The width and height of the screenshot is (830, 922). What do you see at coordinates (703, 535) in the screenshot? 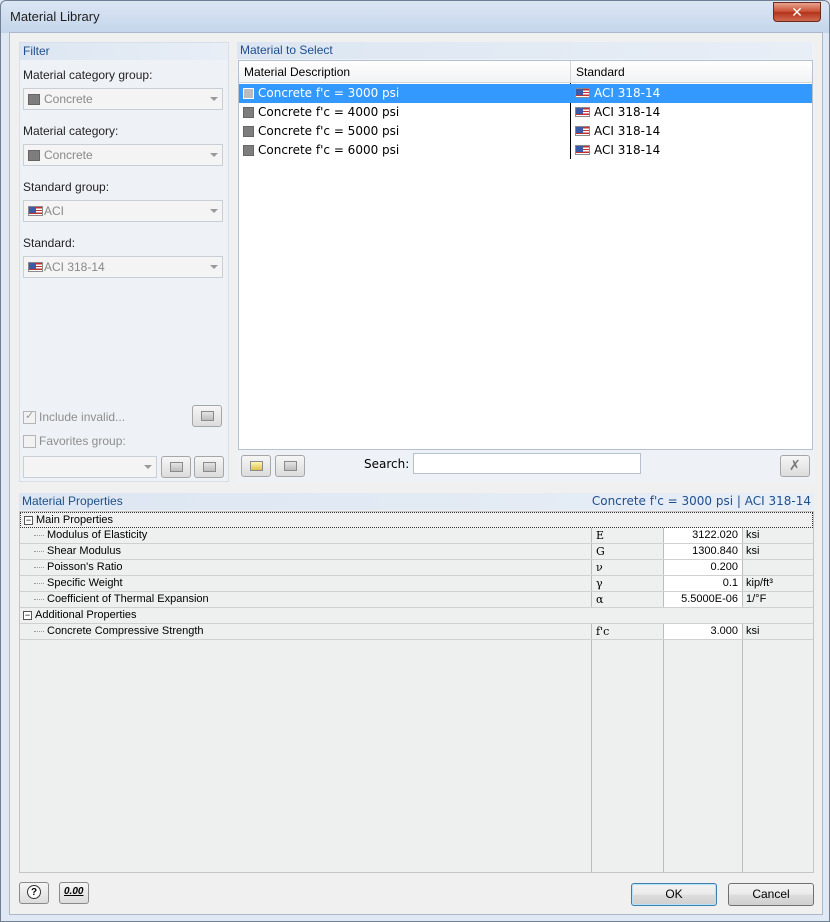
I see `property-value: 3122.020` at bounding box center [703, 535].